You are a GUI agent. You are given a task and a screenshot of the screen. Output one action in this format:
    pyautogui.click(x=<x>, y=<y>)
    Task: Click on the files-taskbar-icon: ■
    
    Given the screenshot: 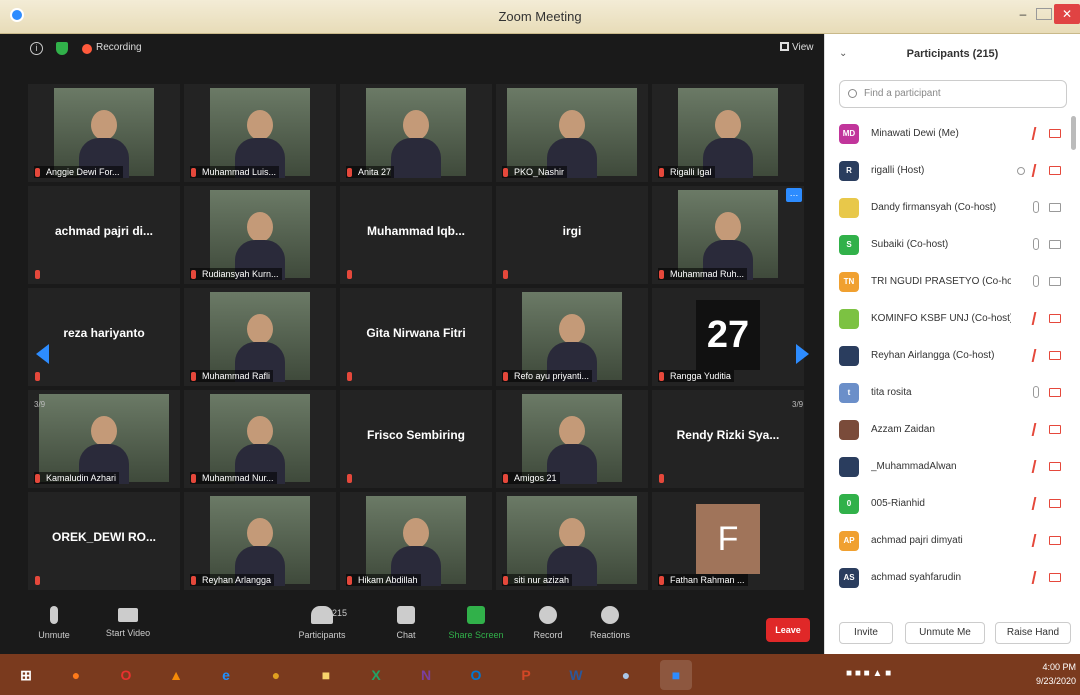 What is the action you would take?
    pyautogui.click(x=326, y=675)
    